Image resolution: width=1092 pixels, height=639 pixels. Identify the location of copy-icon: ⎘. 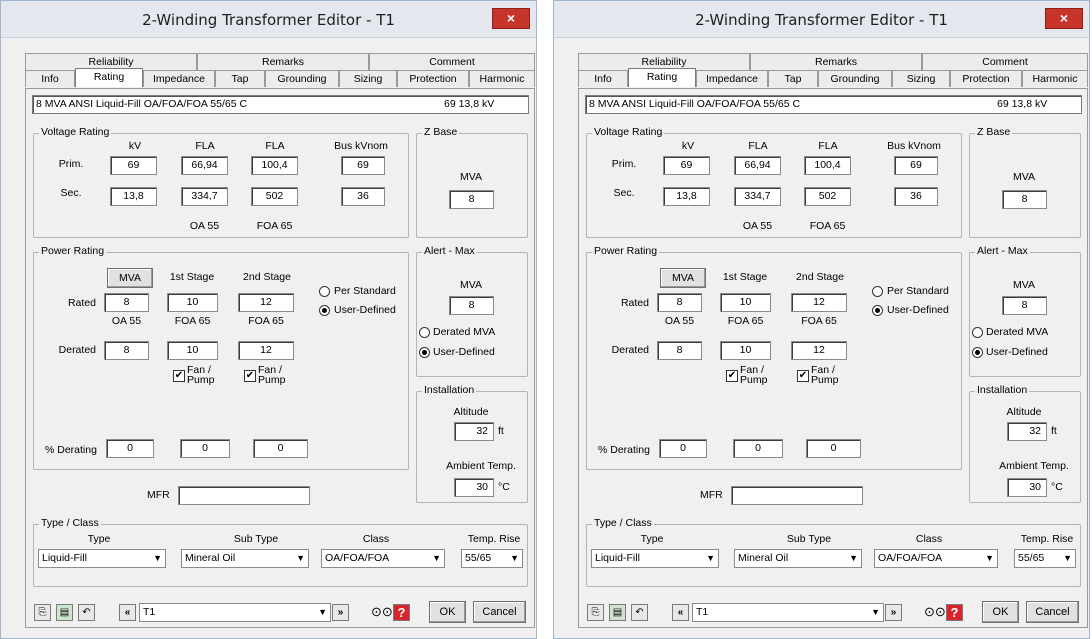
(42, 612).